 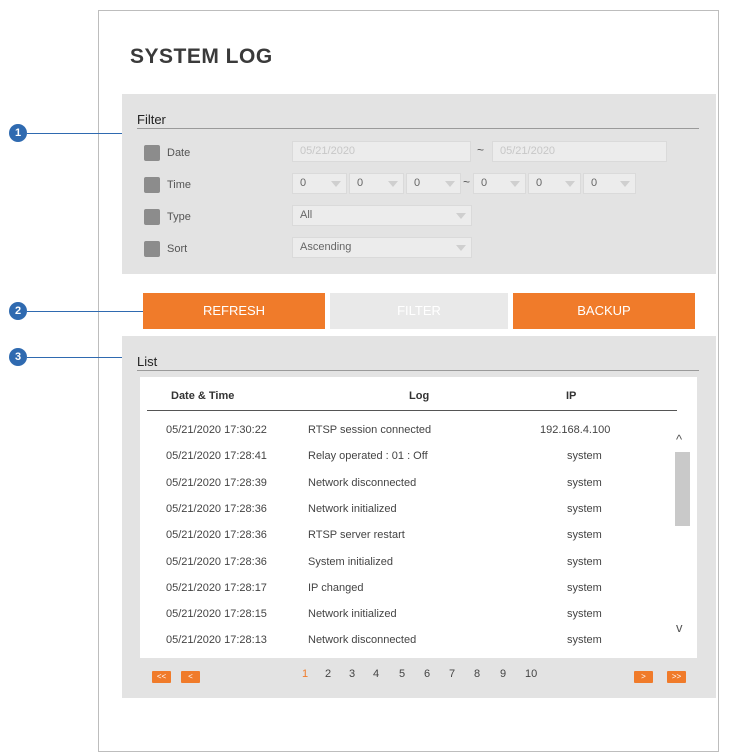 What do you see at coordinates (604, 311) in the screenshot?
I see `backup-button: BACKUP` at bounding box center [604, 311].